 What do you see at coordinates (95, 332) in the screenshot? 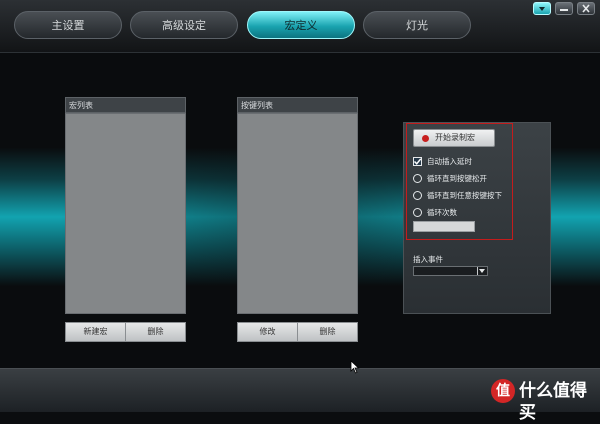
I see `new-macro-button: 新建宏` at bounding box center [95, 332].